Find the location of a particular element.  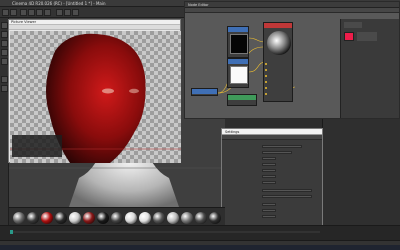

node-color-preview is located at coordinates (239, 75).